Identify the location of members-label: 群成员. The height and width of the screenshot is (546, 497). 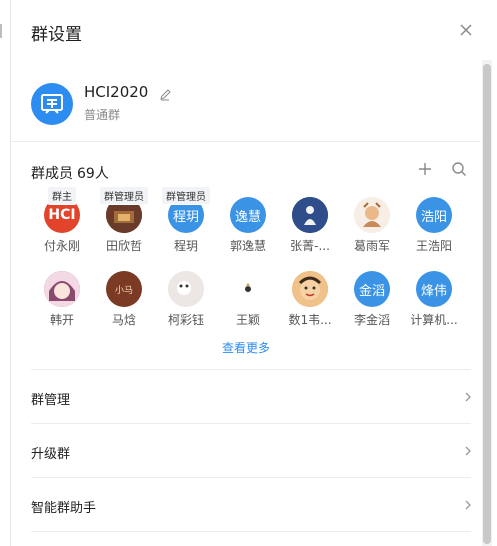
(52, 174).